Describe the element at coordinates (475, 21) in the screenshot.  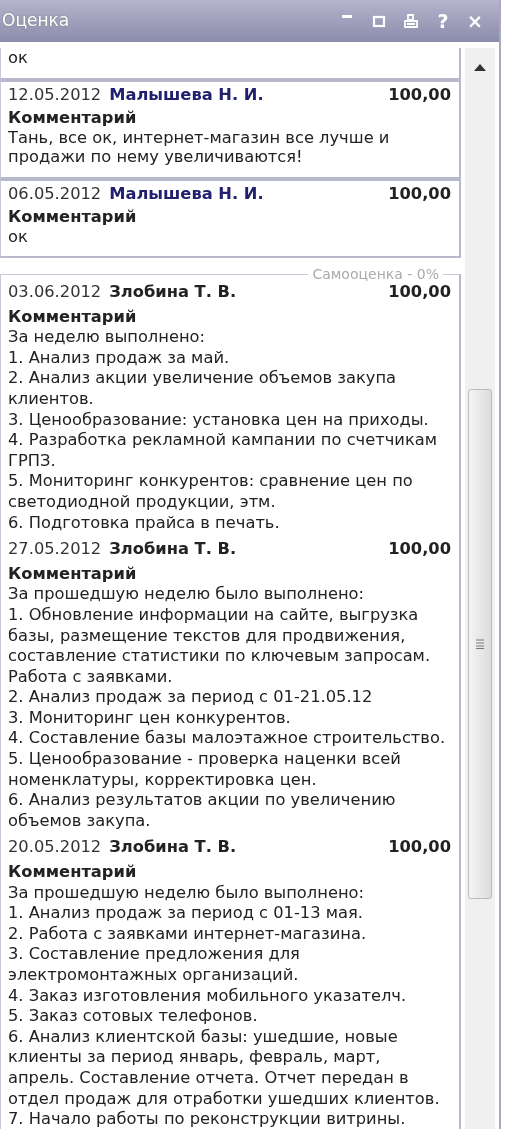
I see `close-button: ×` at that location.